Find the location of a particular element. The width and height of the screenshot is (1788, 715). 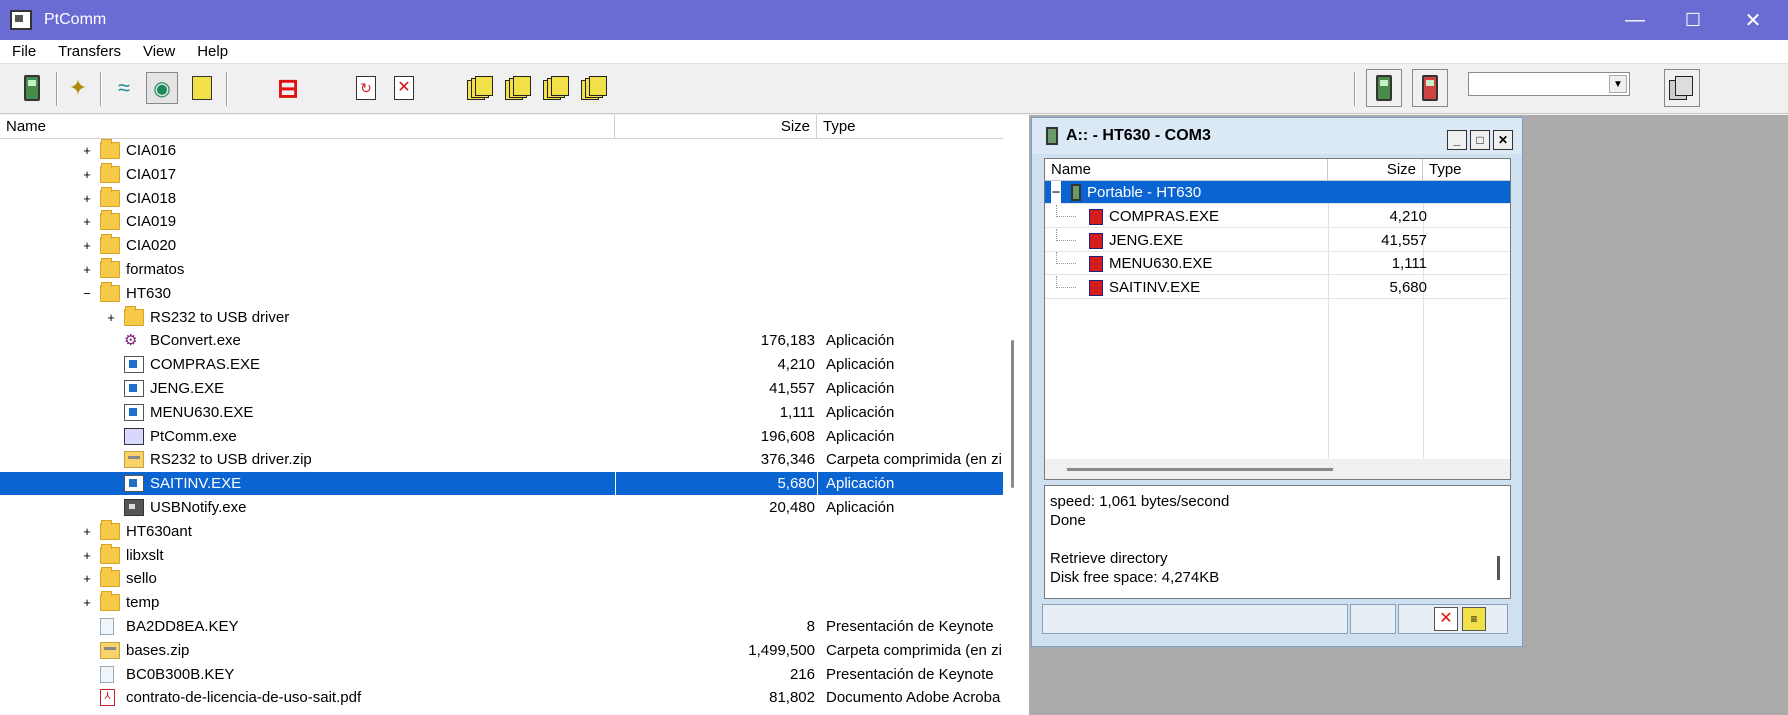

row-size: 81,802 is located at coordinates (792, 698).